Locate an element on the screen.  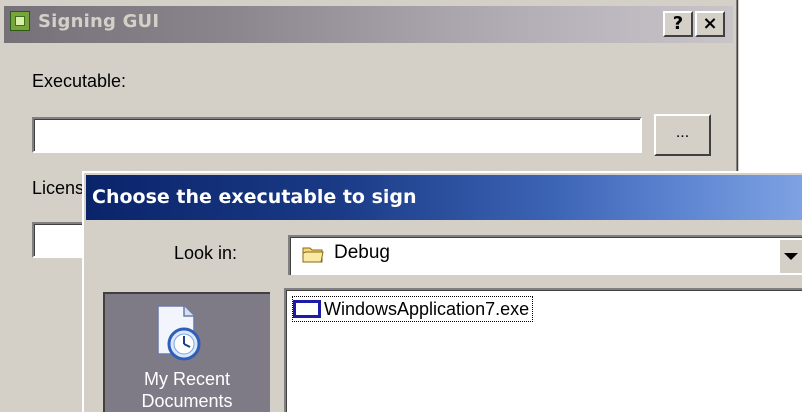
license-input is located at coordinates (59, 240).